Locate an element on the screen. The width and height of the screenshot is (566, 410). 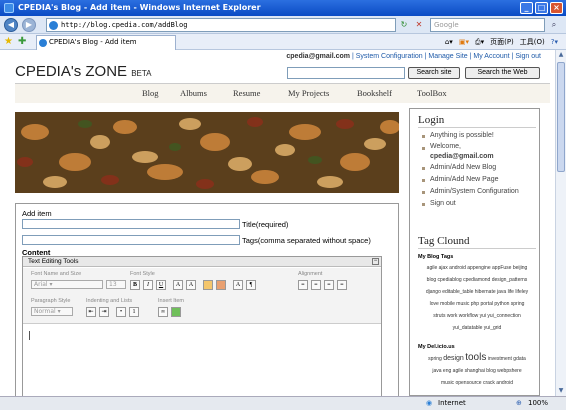
font-group-label: Font Name and Size is located at coordinates (56, 274).